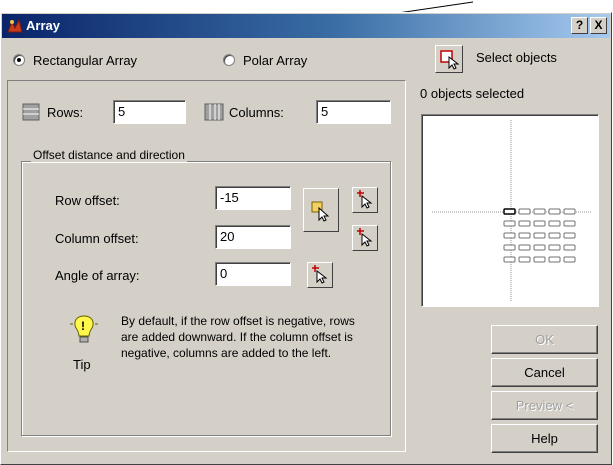  Describe the element at coordinates (65, 112) in the screenshot. I see `rows-label: Rows:` at that location.